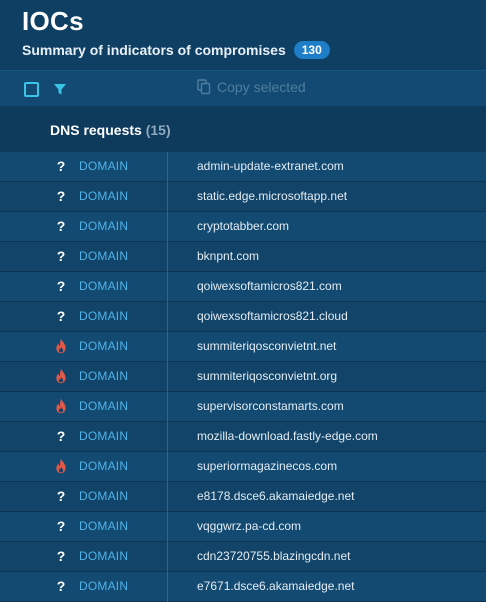 The image size is (486, 602). What do you see at coordinates (287, 436) in the screenshot?
I see `ioc-value: mozilla-download.fastly-edge.com` at bounding box center [287, 436].